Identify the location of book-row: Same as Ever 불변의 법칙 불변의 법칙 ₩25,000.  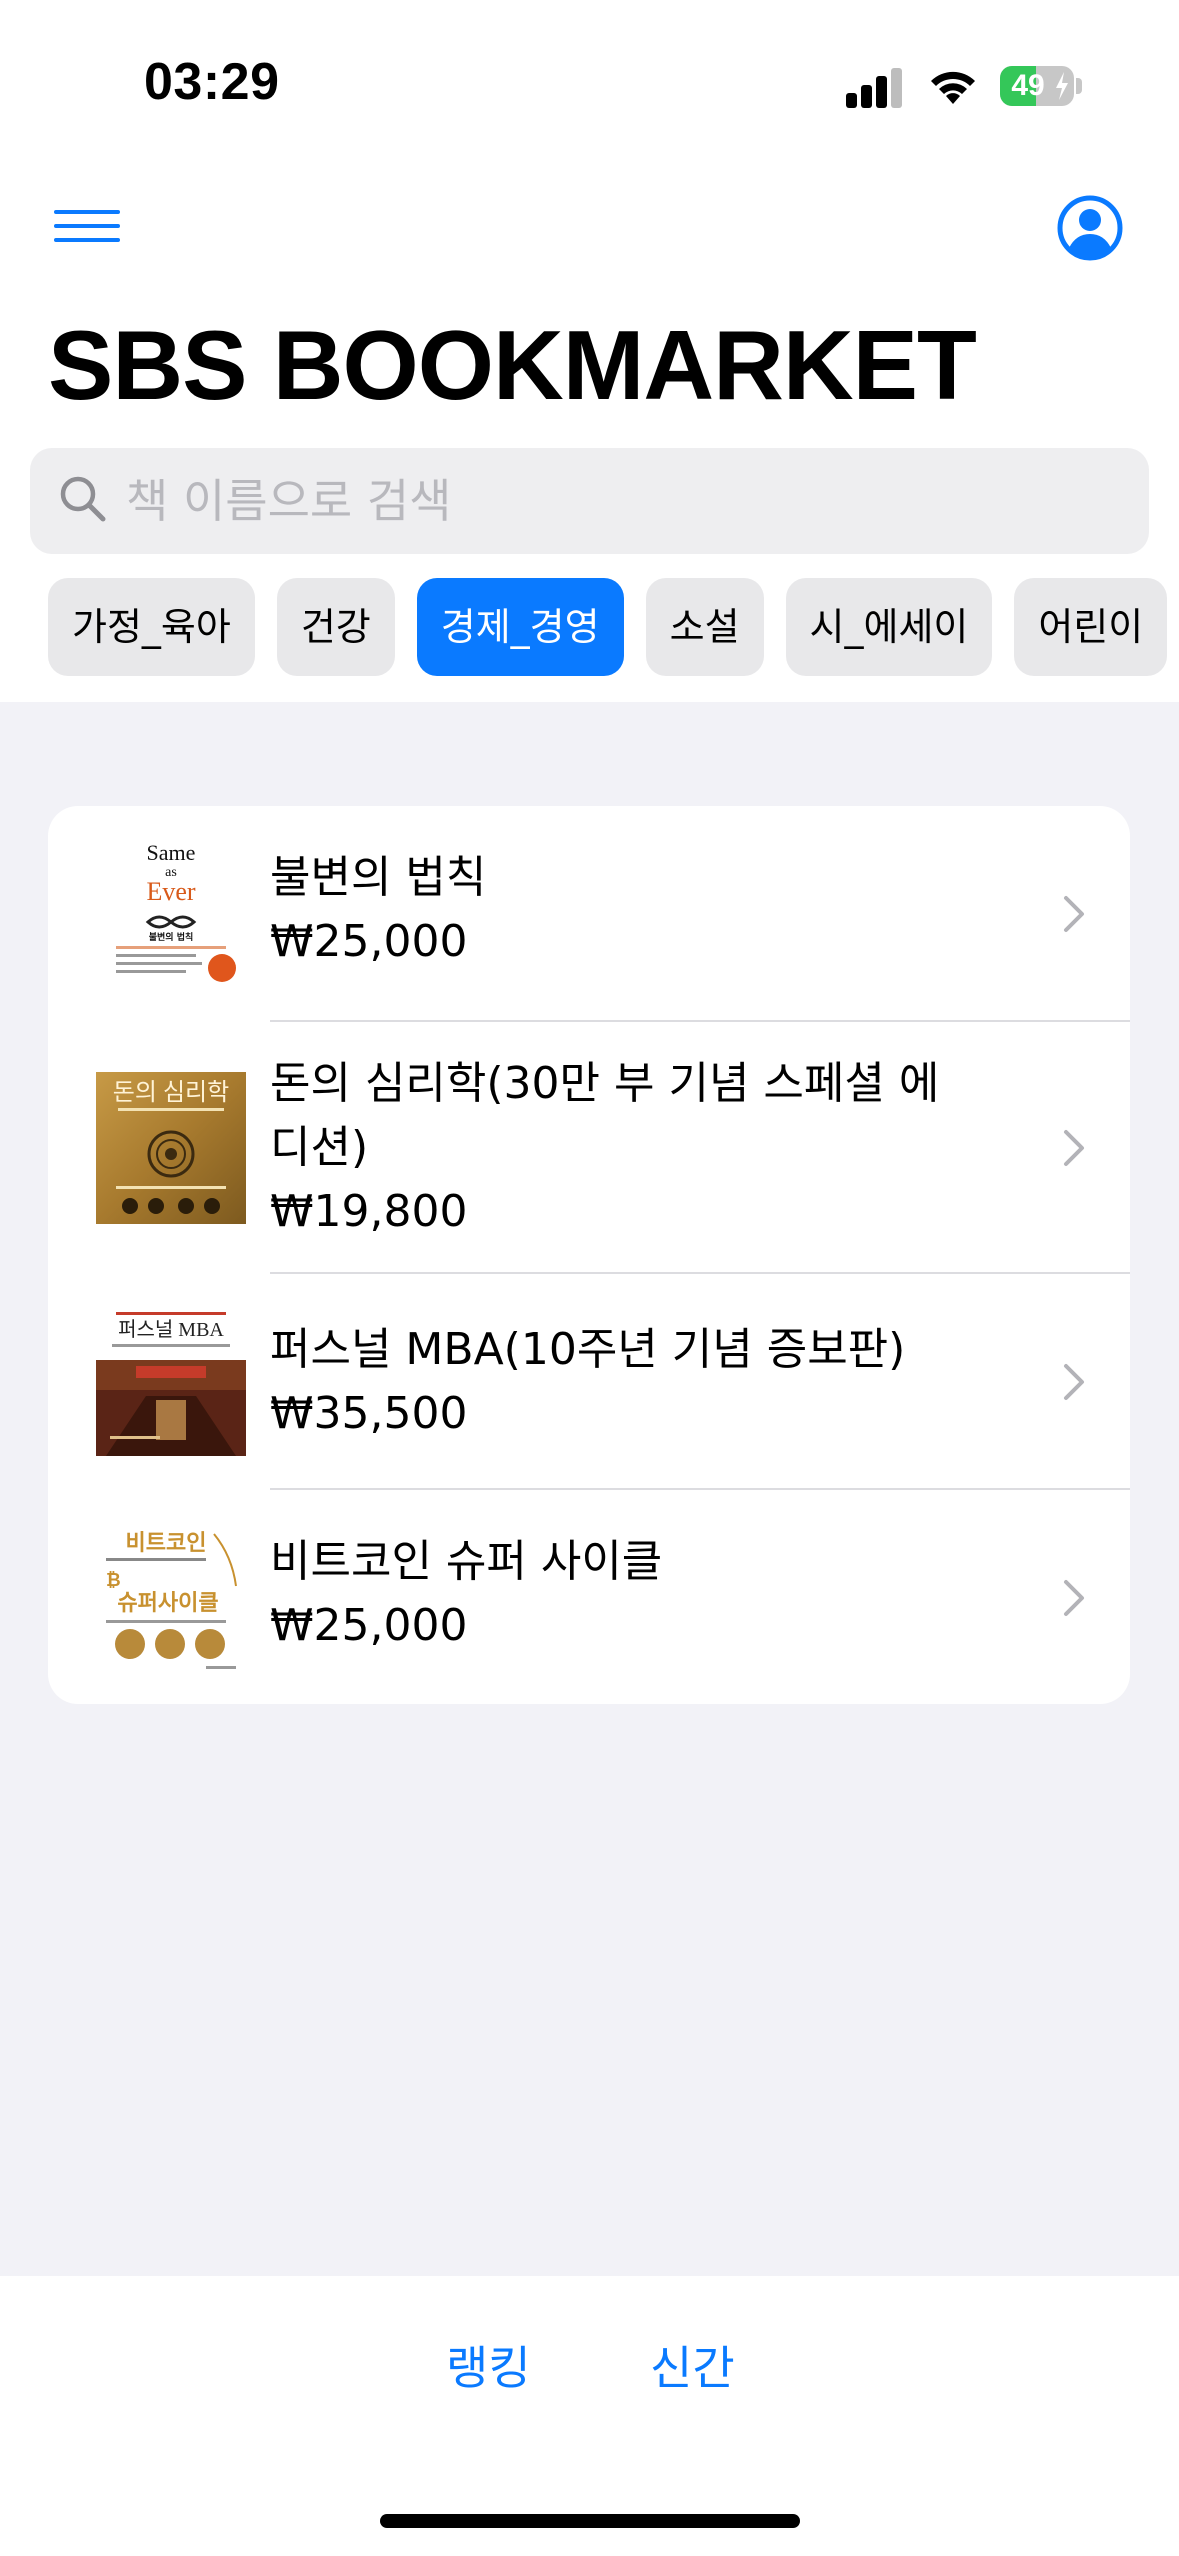
(589, 914).